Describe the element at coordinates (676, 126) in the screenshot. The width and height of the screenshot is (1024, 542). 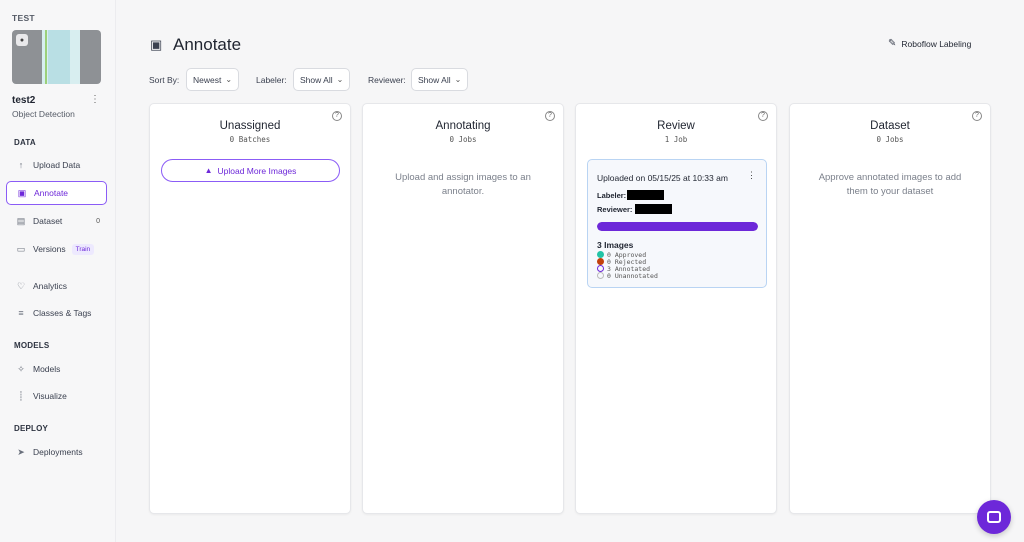
I see `column-title: Review` at that location.